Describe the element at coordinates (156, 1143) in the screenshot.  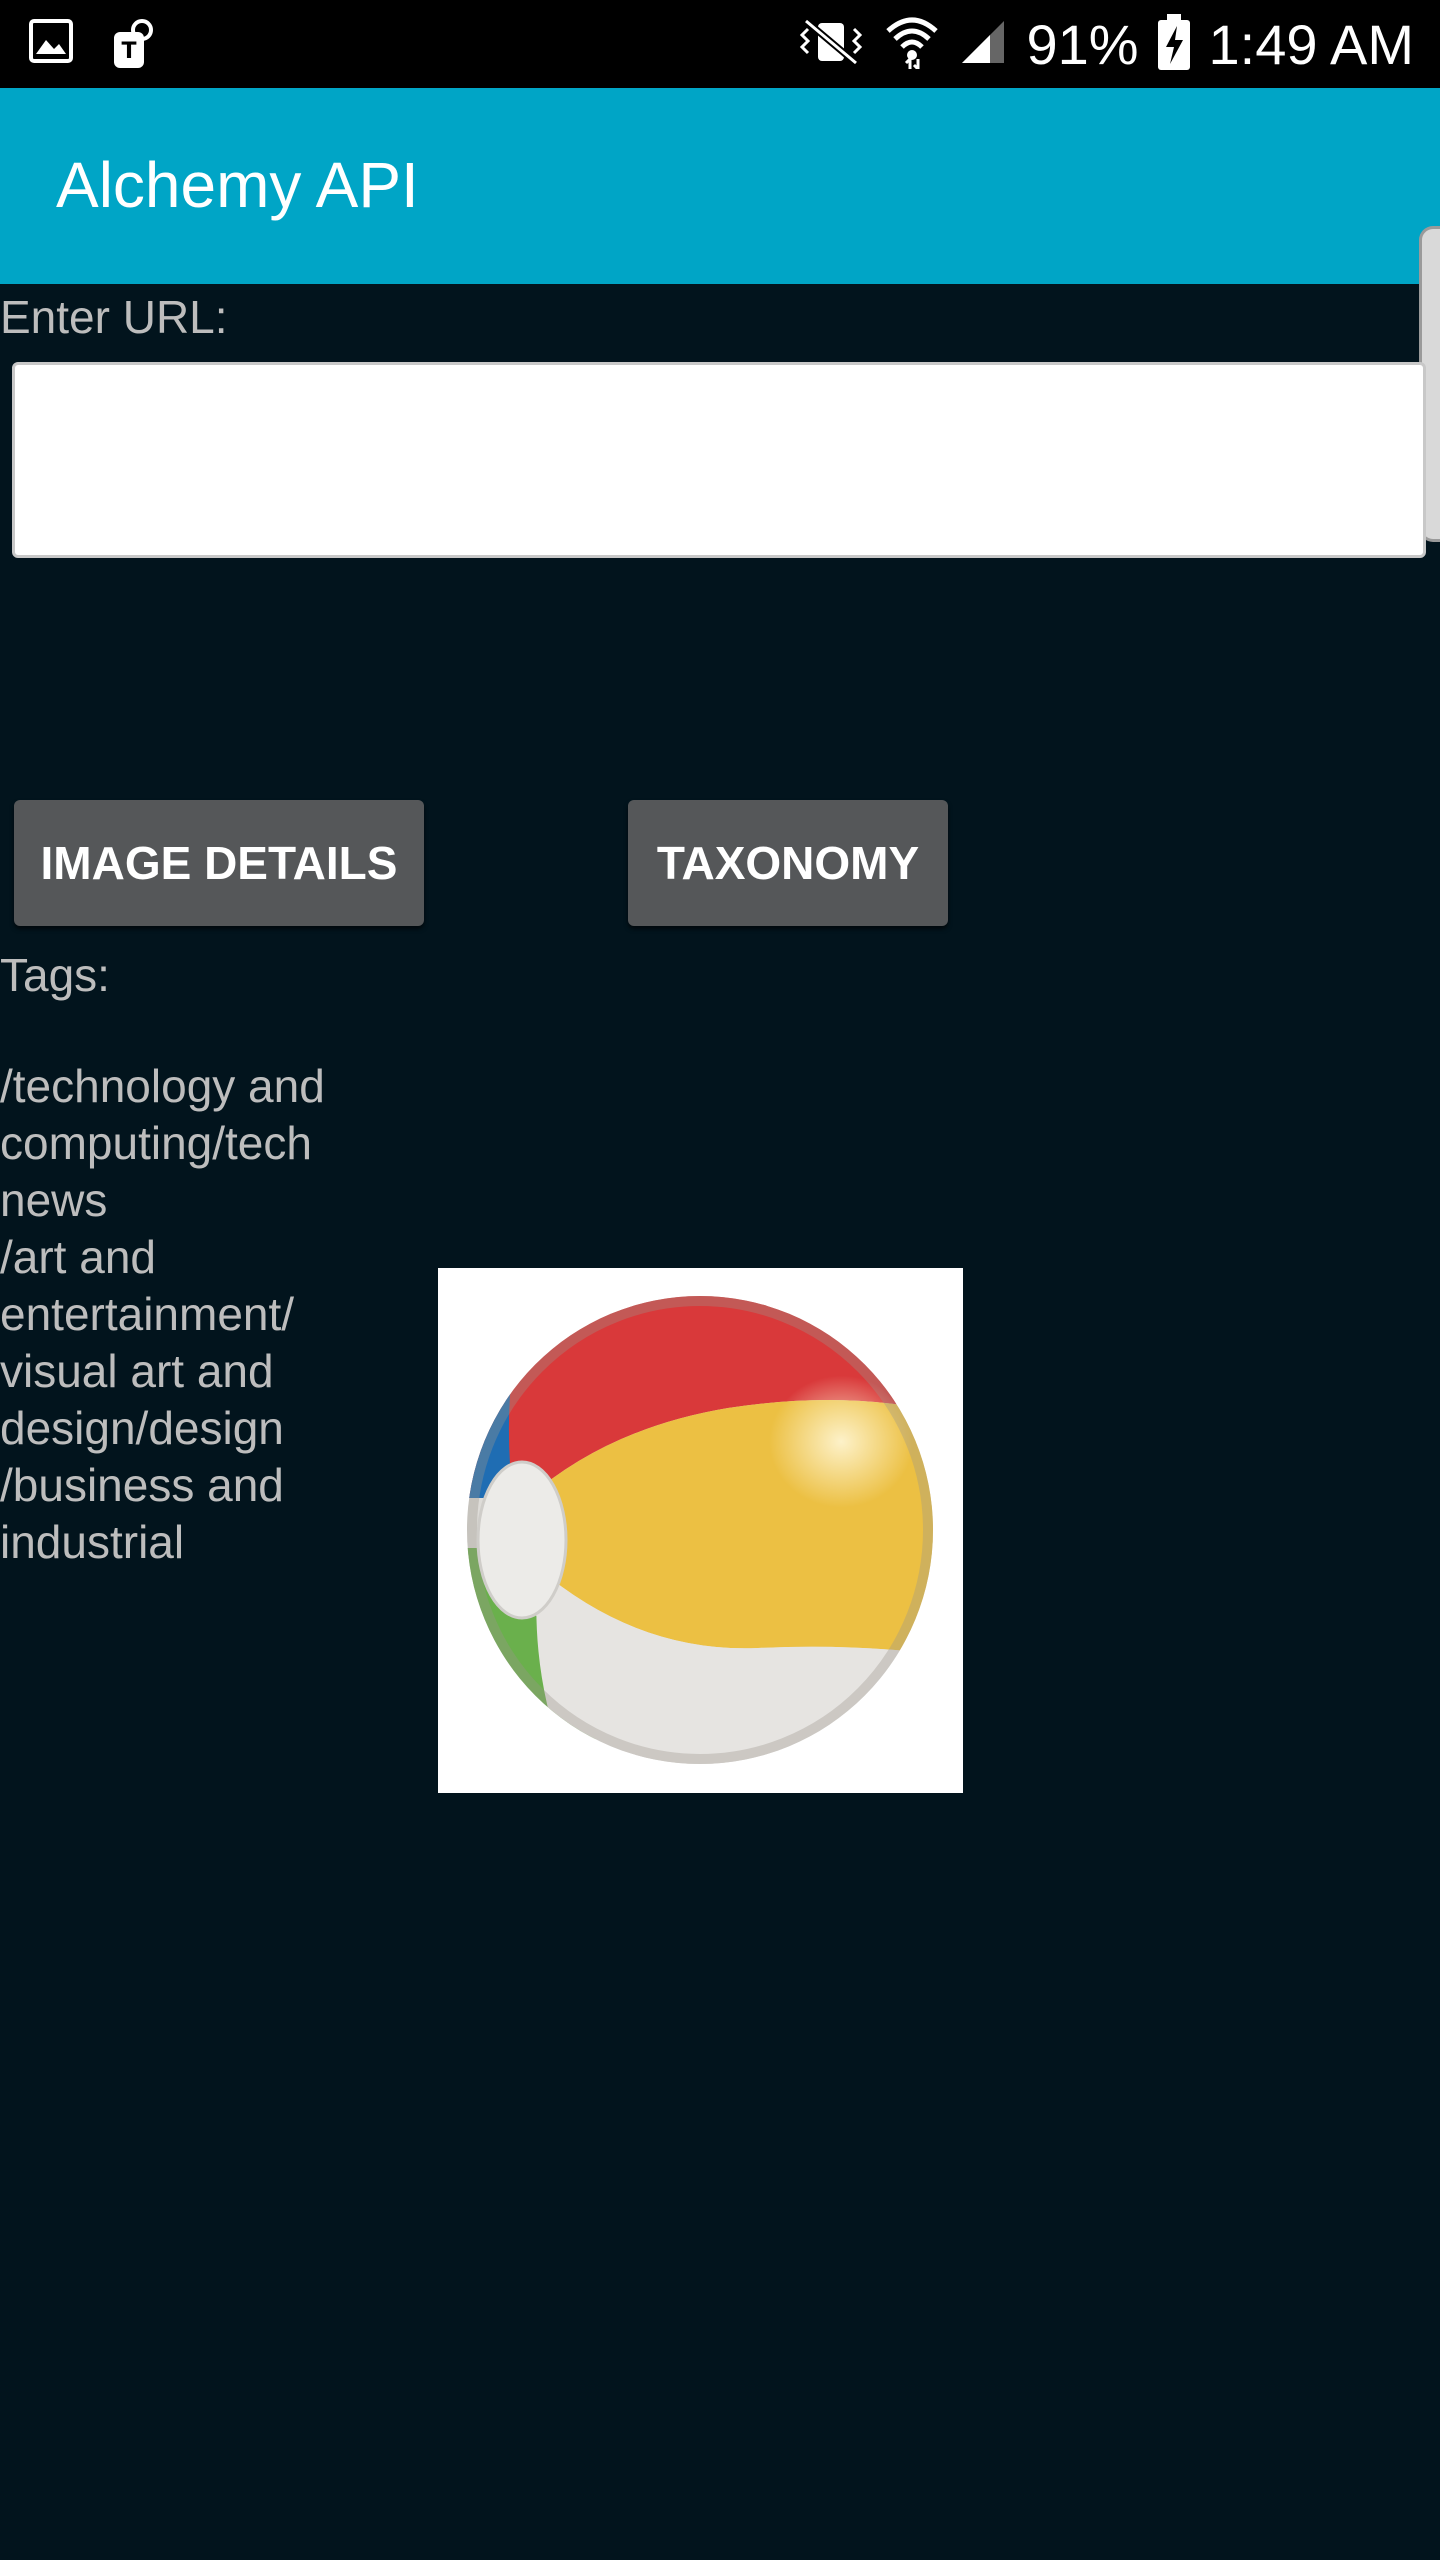
I see `tag-line: computing/tech` at that location.